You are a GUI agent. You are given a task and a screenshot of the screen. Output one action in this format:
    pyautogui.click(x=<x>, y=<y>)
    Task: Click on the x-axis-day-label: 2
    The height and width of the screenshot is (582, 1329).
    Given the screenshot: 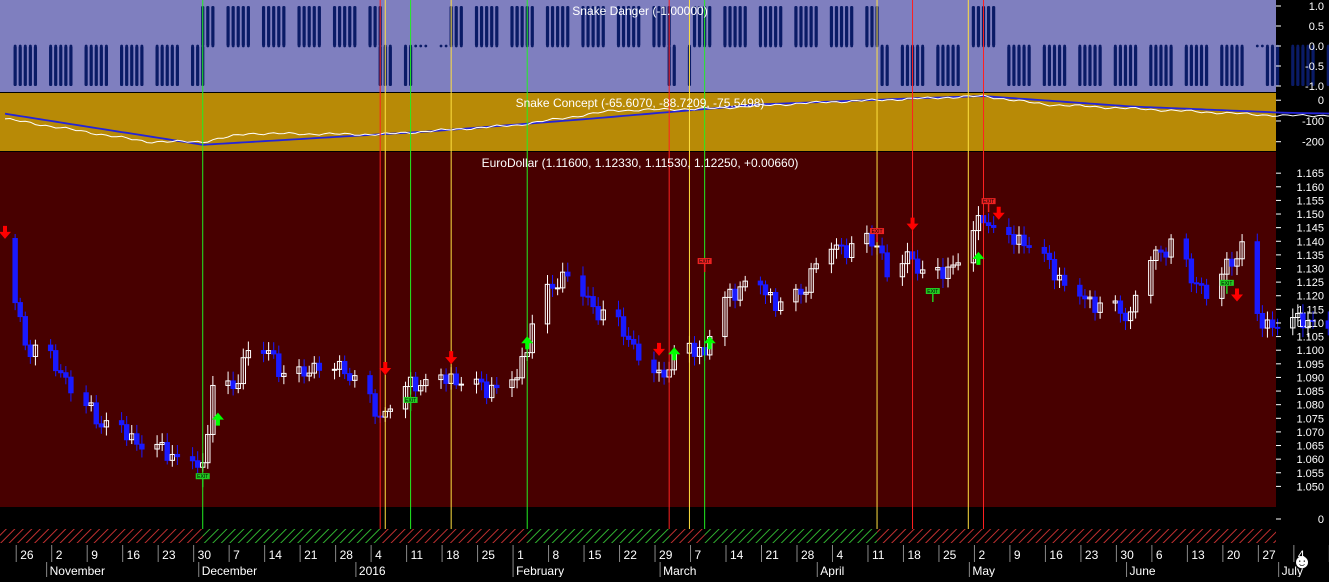 What is the action you would take?
    pyautogui.click(x=981, y=555)
    